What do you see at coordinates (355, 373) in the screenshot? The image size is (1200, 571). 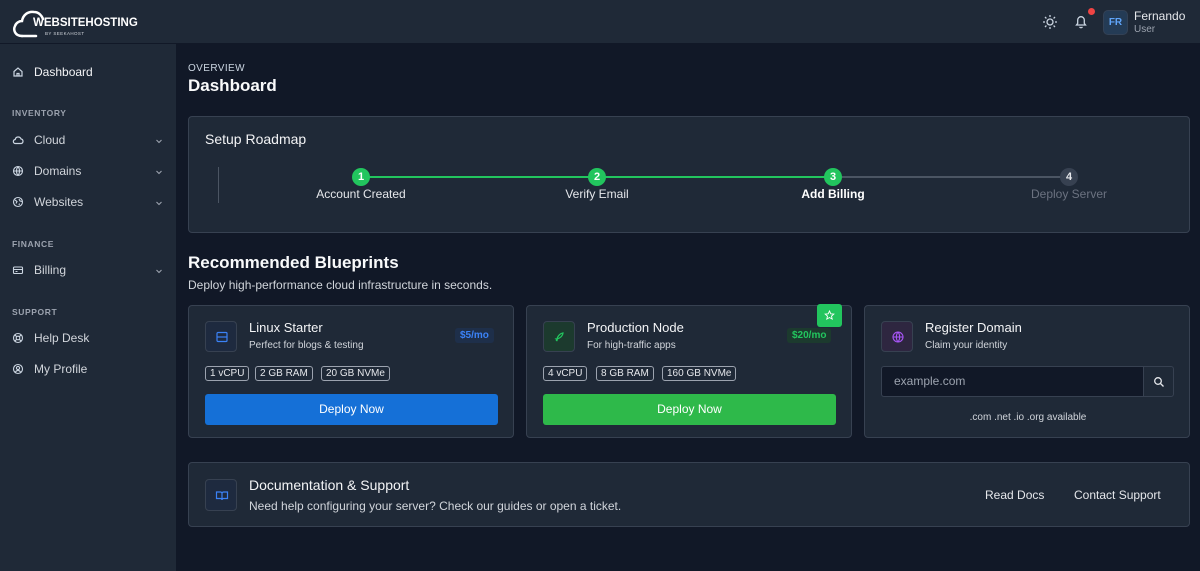 I see `spec-badge: 20 GB NVMe` at bounding box center [355, 373].